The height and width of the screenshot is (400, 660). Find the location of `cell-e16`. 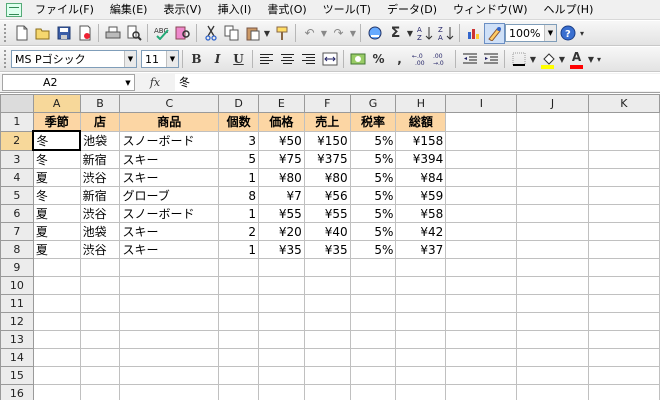

cell-e16 is located at coordinates (281, 392).